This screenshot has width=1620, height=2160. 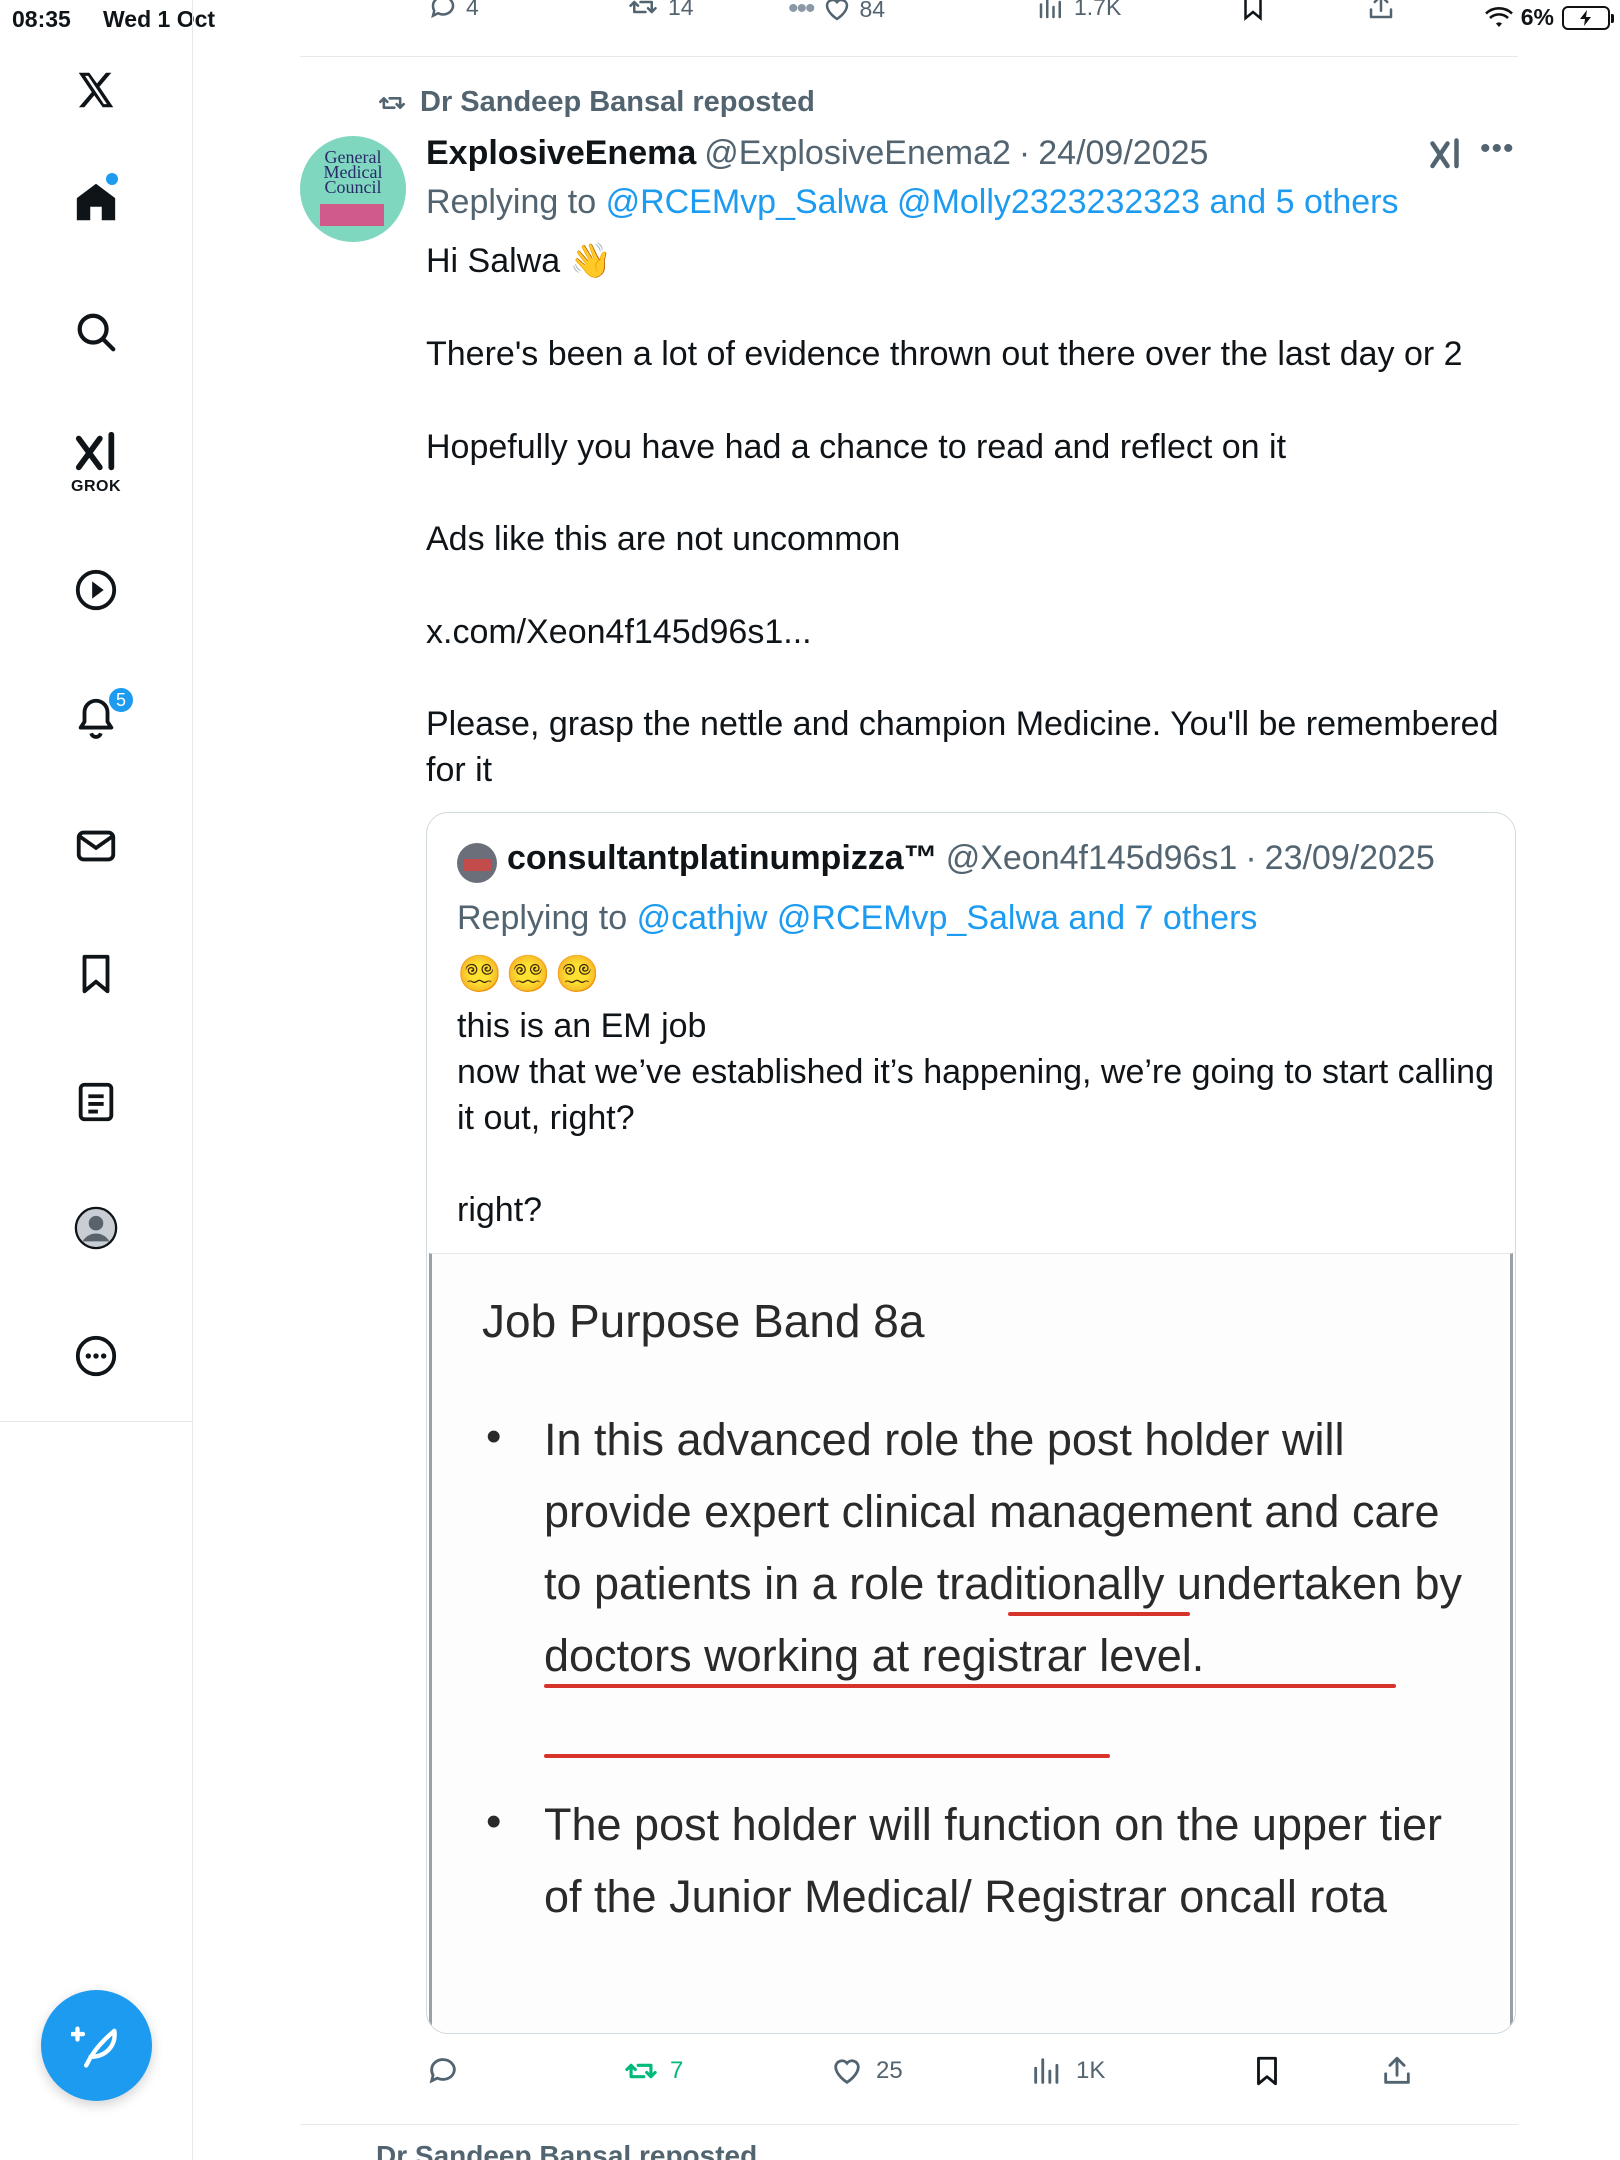 What do you see at coordinates (96, 1228) in the screenshot?
I see `profile-avatar-icon` at bounding box center [96, 1228].